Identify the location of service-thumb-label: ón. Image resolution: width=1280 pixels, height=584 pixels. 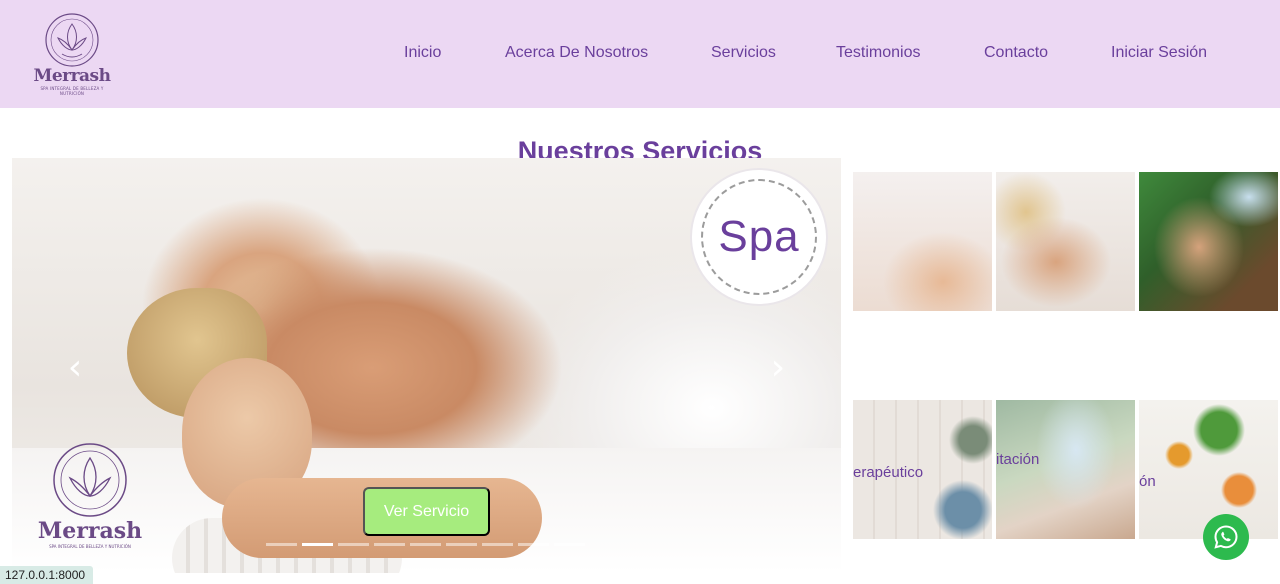
(1147, 481).